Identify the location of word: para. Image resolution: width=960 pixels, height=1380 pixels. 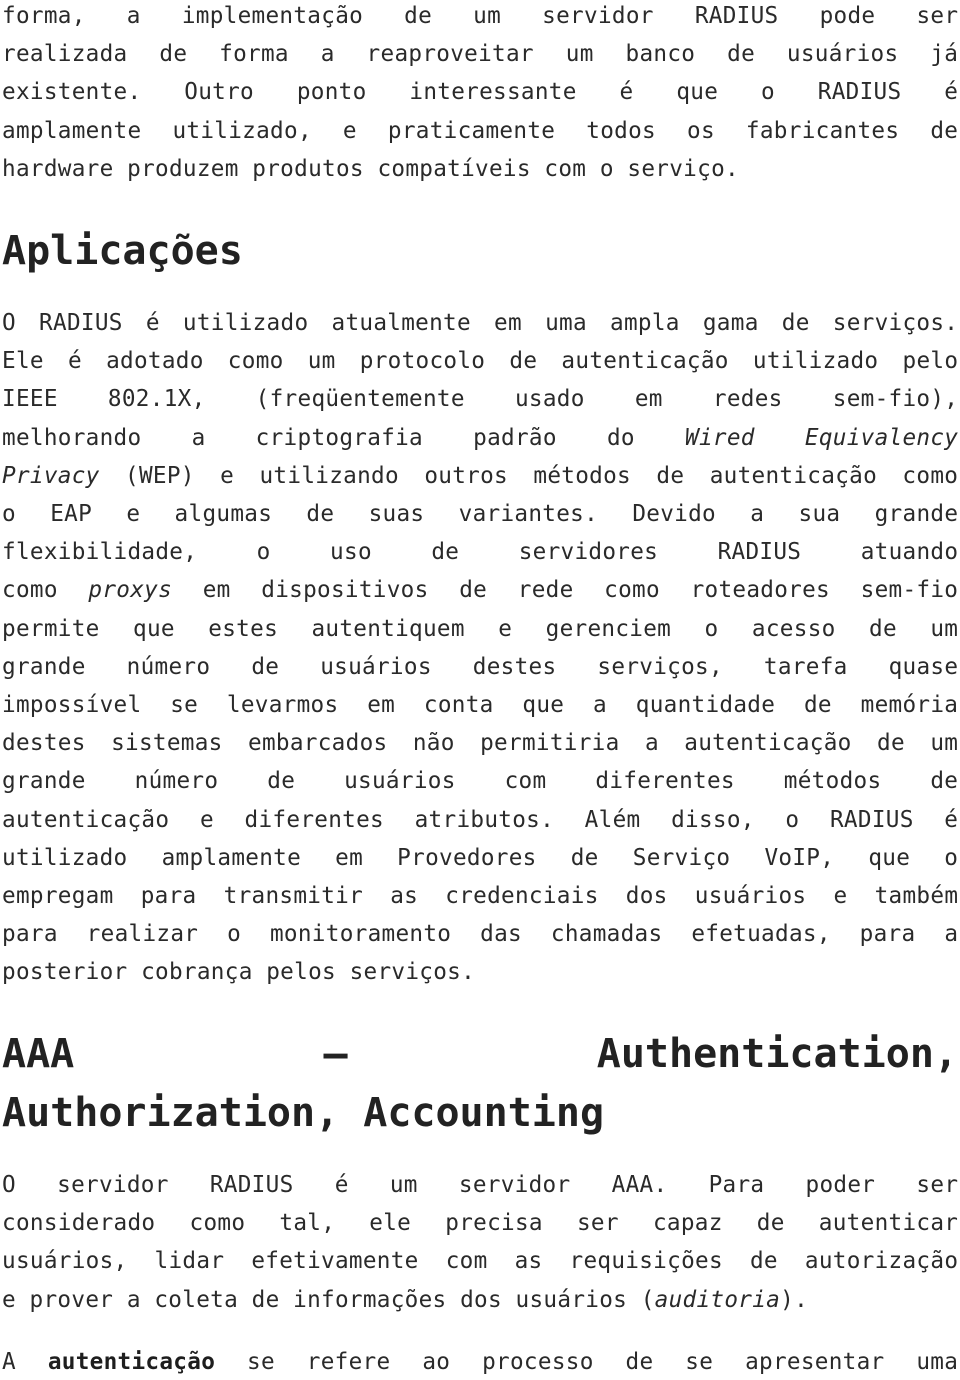
(888, 933).